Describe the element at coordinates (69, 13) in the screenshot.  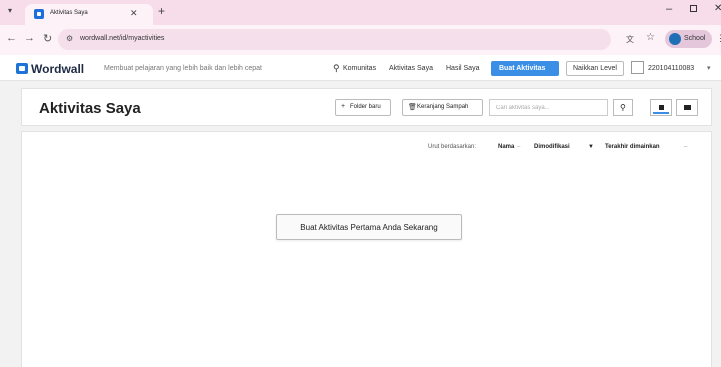
I see `tab-title: Aktivitas Saya` at that location.